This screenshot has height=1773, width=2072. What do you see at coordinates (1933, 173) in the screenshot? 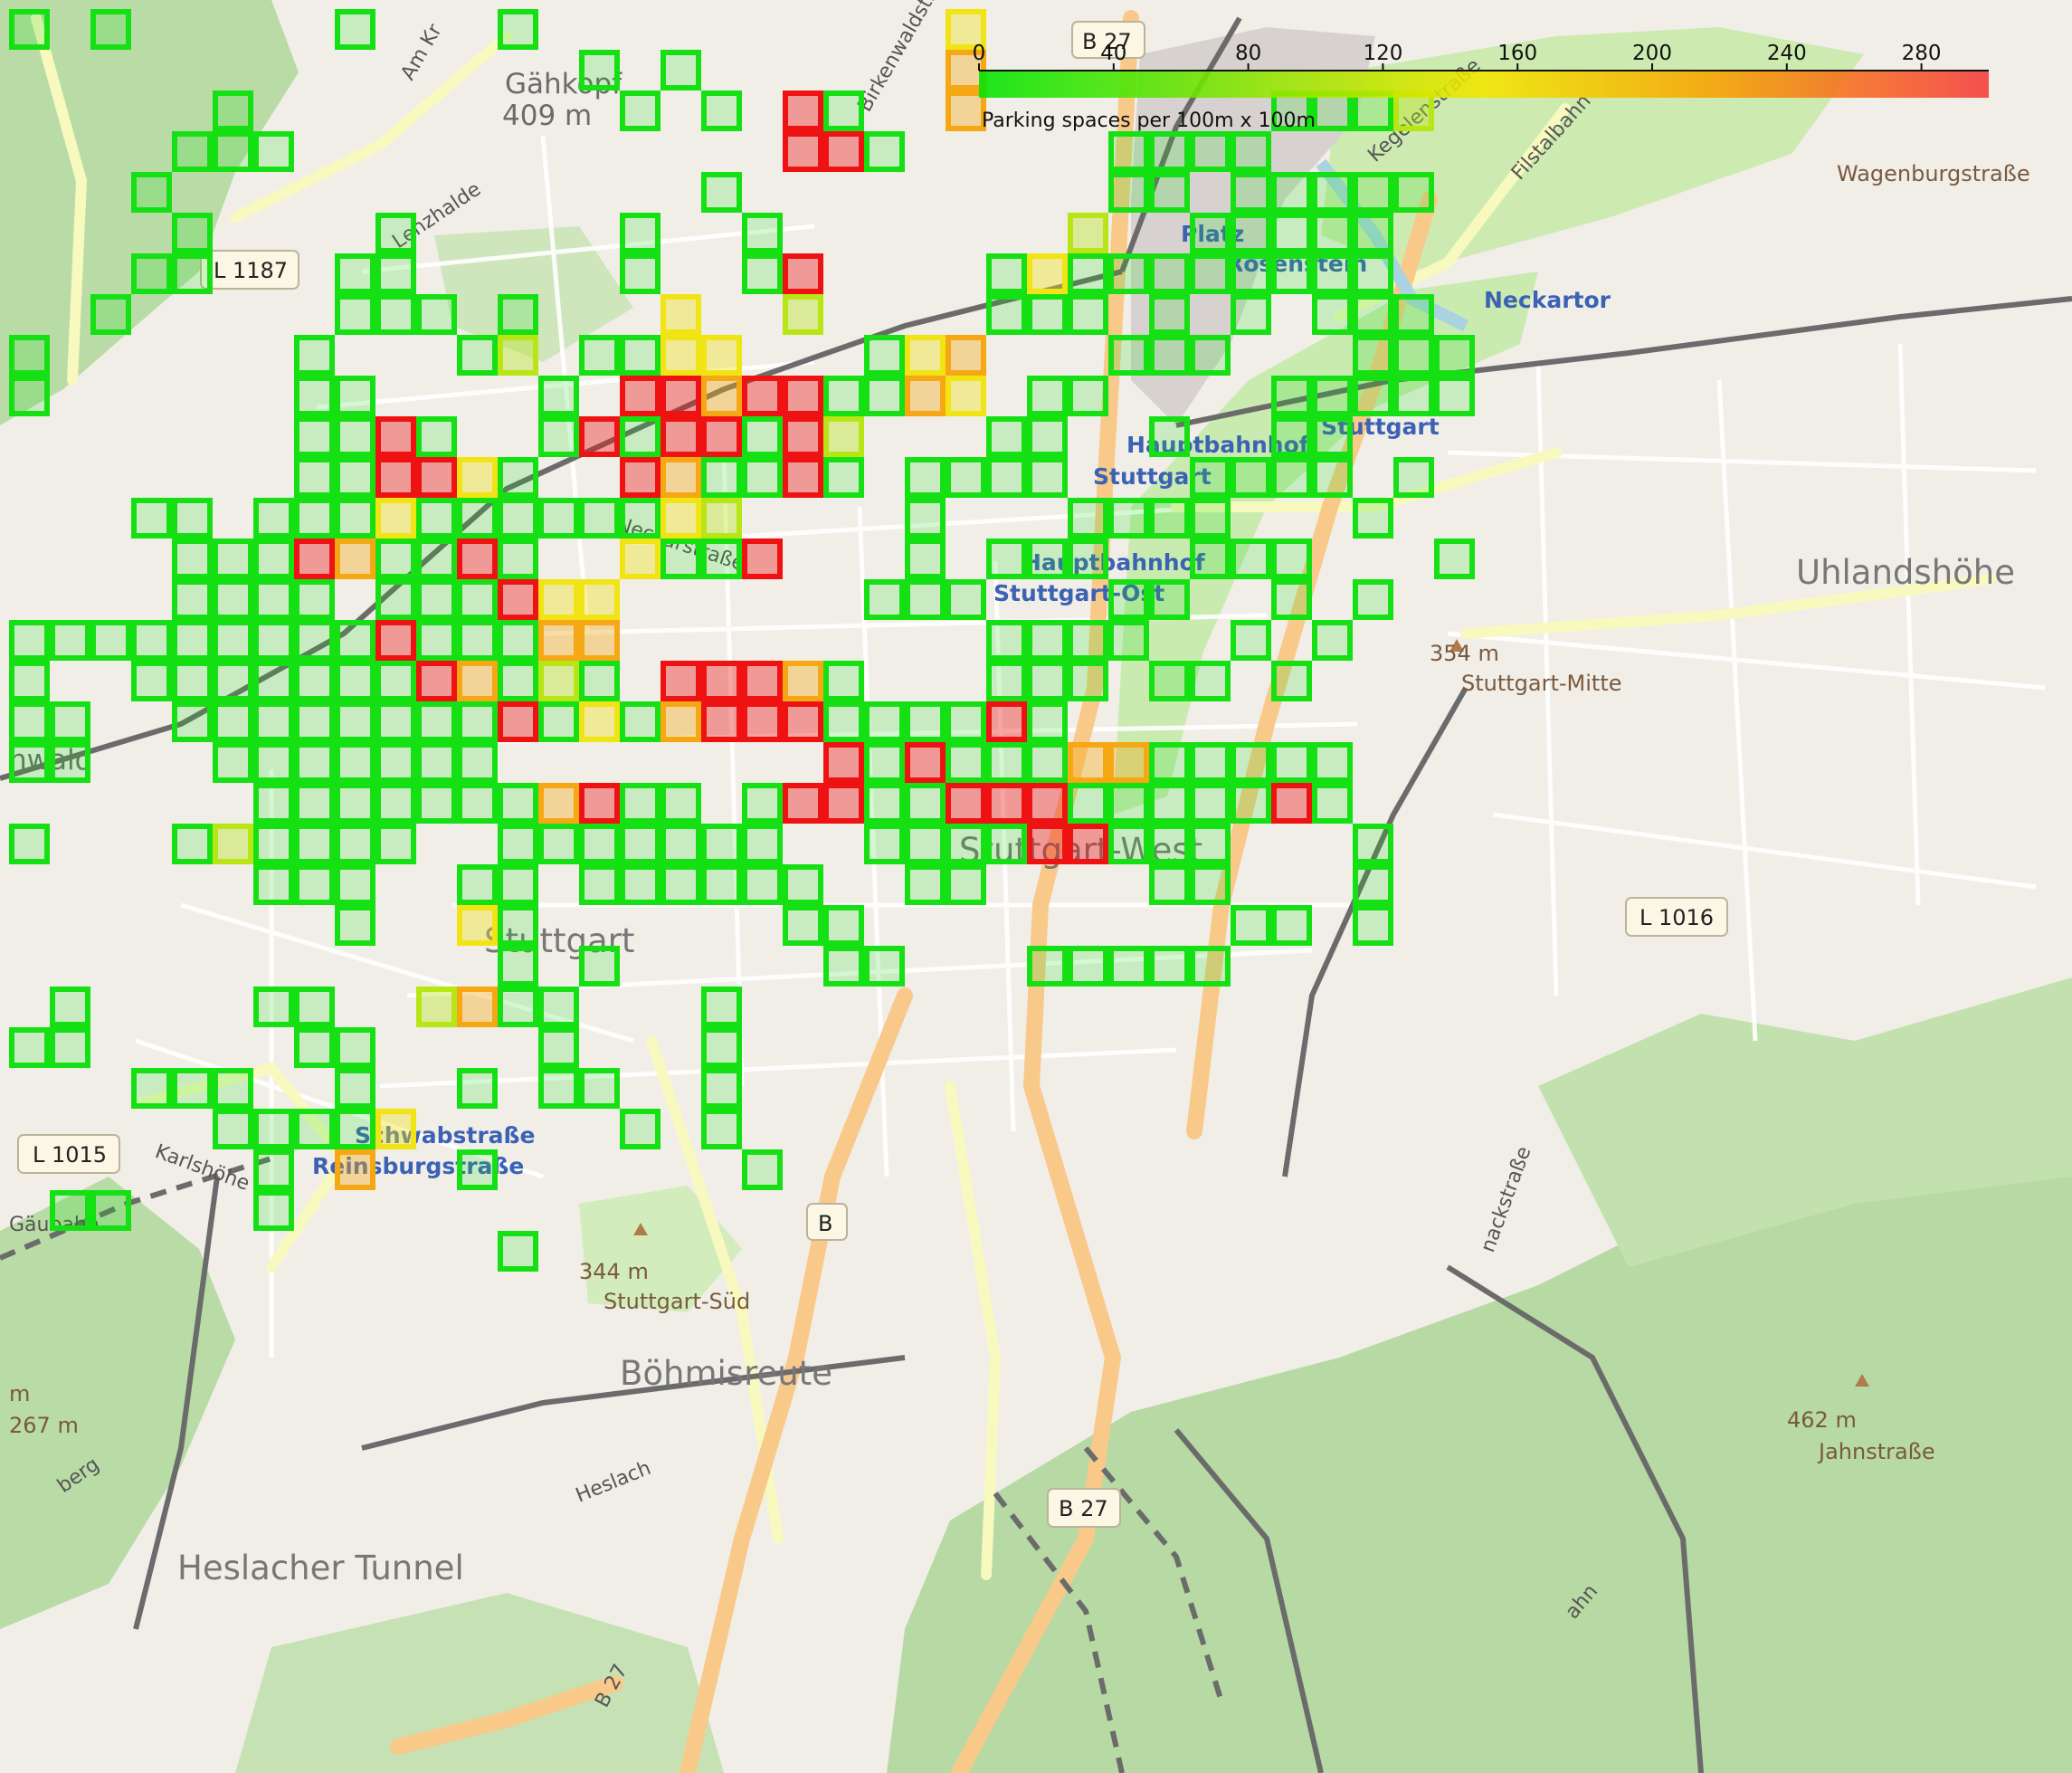
I see `label-ele-267: Wagenburgstraße` at bounding box center [1933, 173].